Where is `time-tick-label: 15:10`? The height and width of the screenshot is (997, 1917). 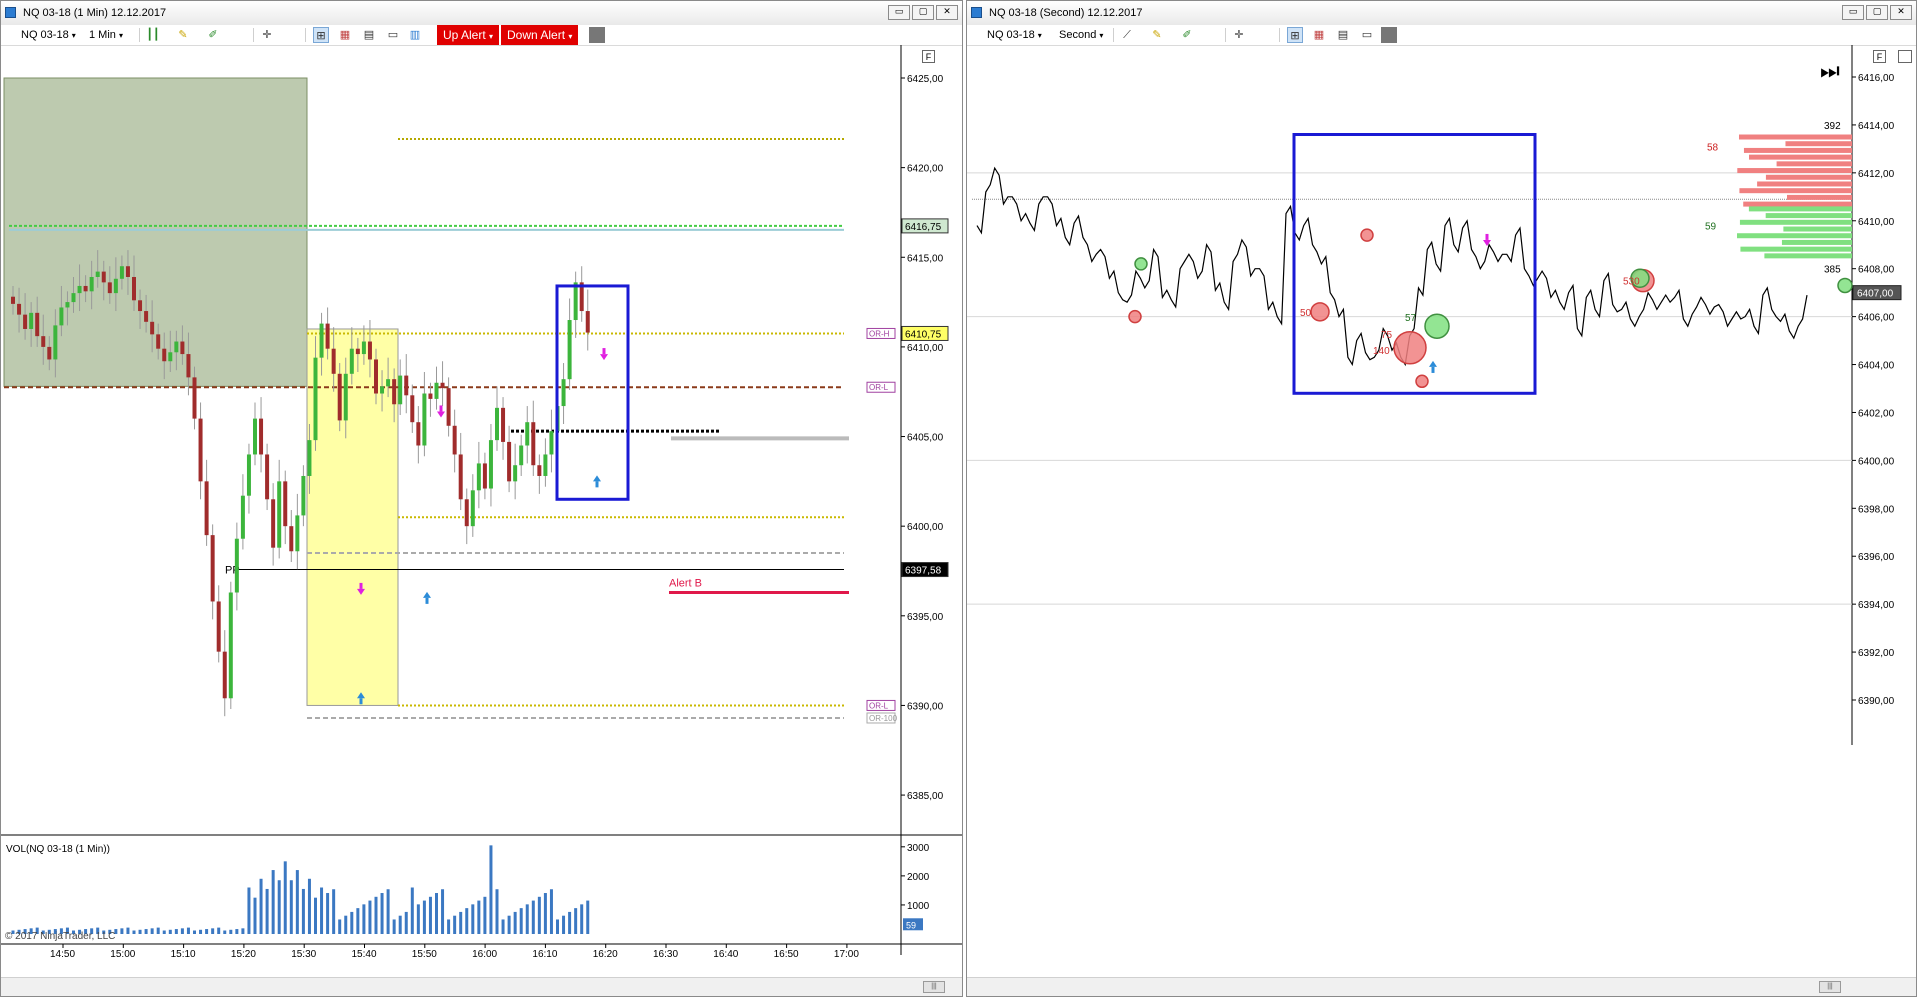
time-tick-label: 15:10 is located at coordinates (183, 954).